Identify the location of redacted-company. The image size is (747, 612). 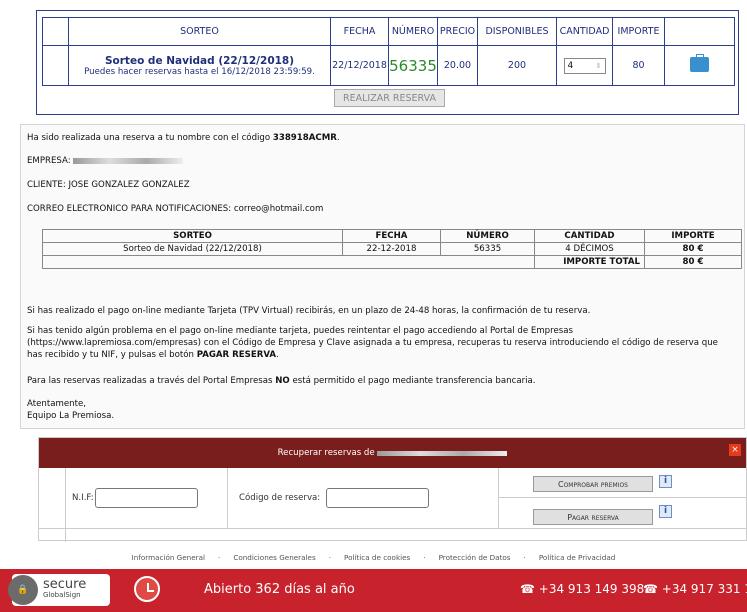
(442, 453).